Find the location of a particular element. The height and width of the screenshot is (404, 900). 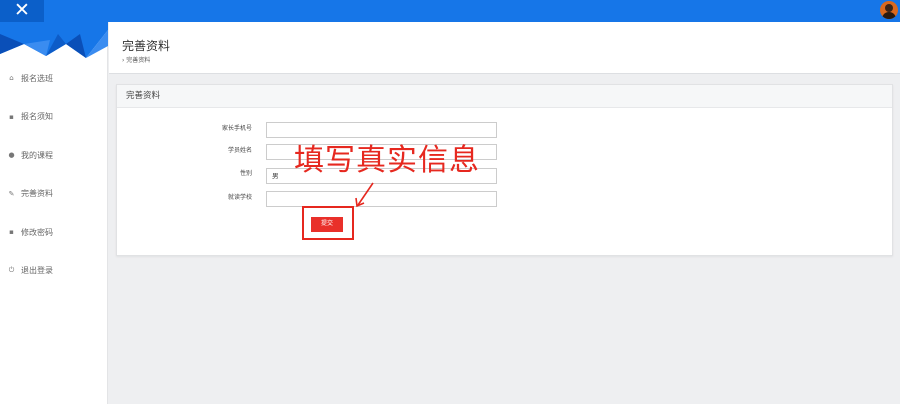

sidebar-item-label: 完善资料 is located at coordinates (37, 194).